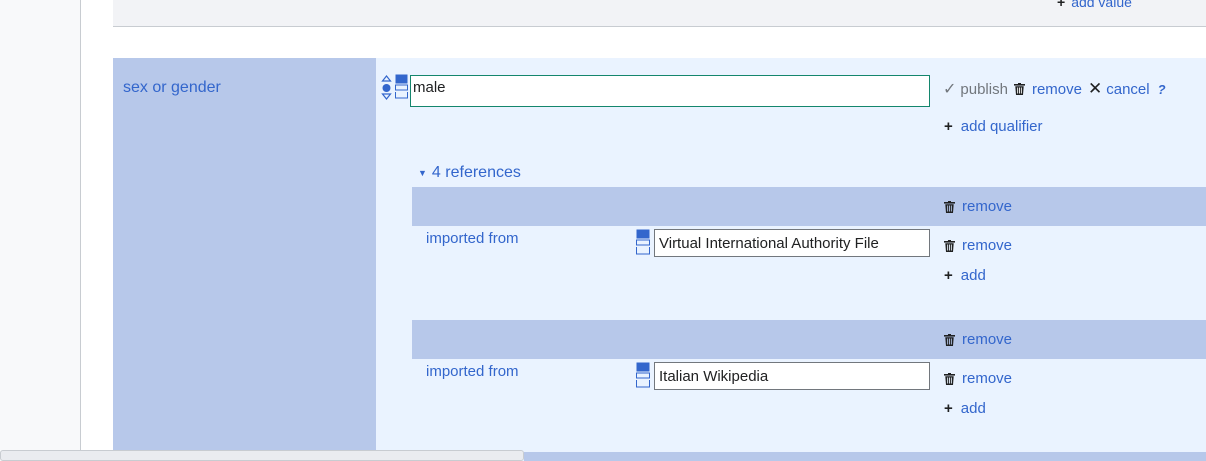 The height and width of the screenshot is (461, 1206). I want to click on remove-button: remove, so click(1047, 89).